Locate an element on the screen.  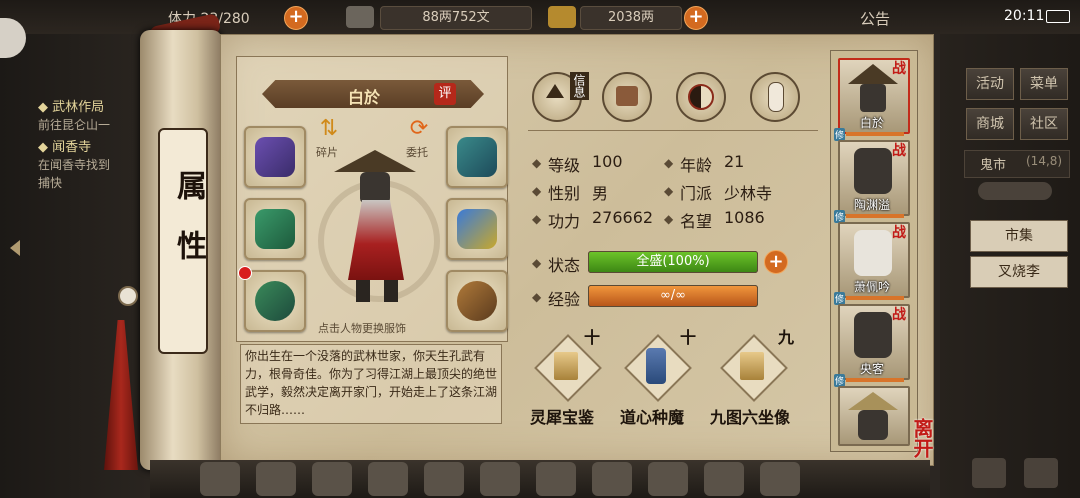
add-gold-button: + is located at coordinates (696, 18).